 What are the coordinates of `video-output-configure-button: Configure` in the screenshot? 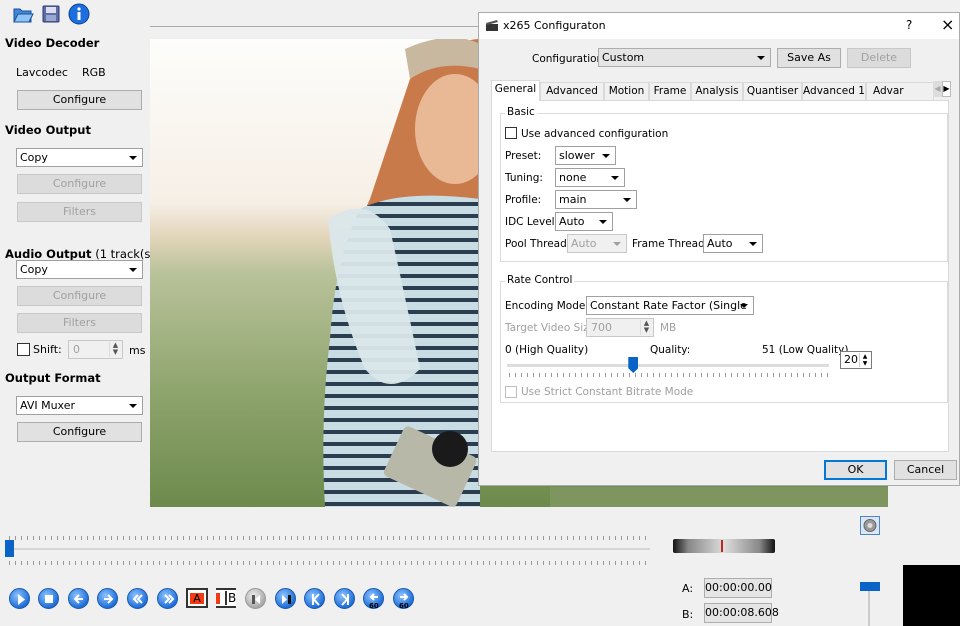 It's located at (79, 184).